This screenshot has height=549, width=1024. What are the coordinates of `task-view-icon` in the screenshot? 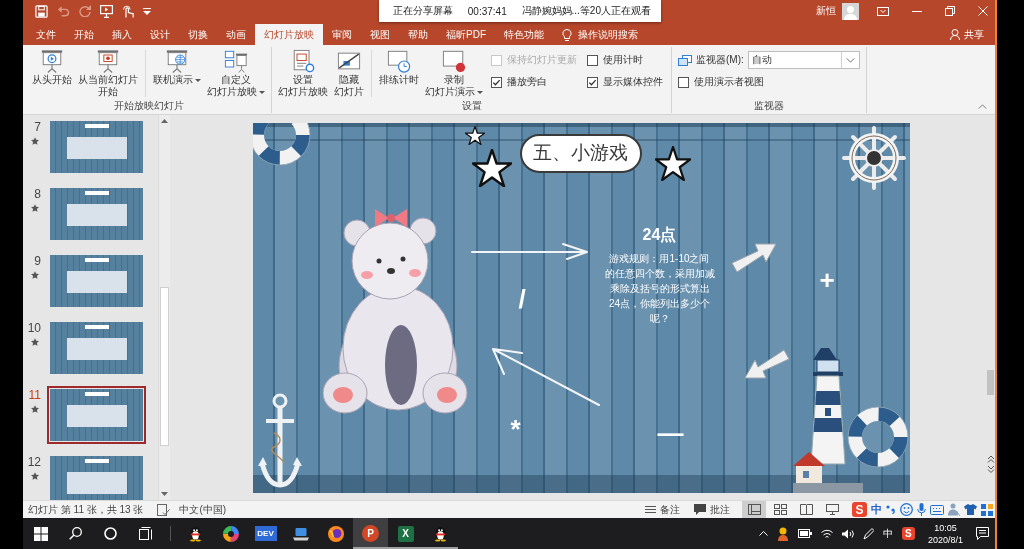 It's located at (145, 533).